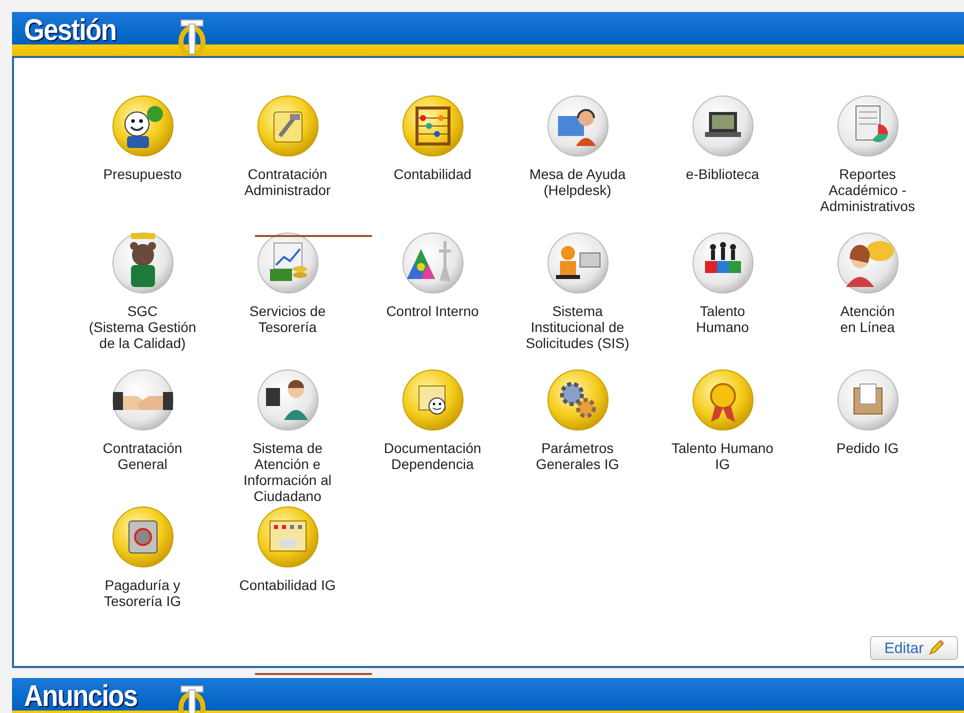  I want to click on app-label: e-Biblioteca, so click(723, 174).